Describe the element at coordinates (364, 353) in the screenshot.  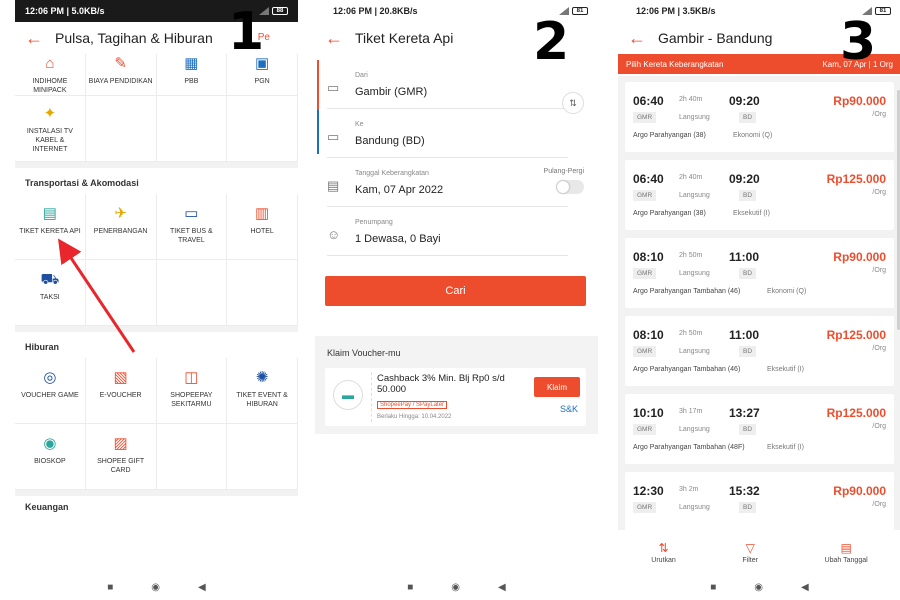
I see `voucher-section-title: Klaim Voucher-mu` at that location.